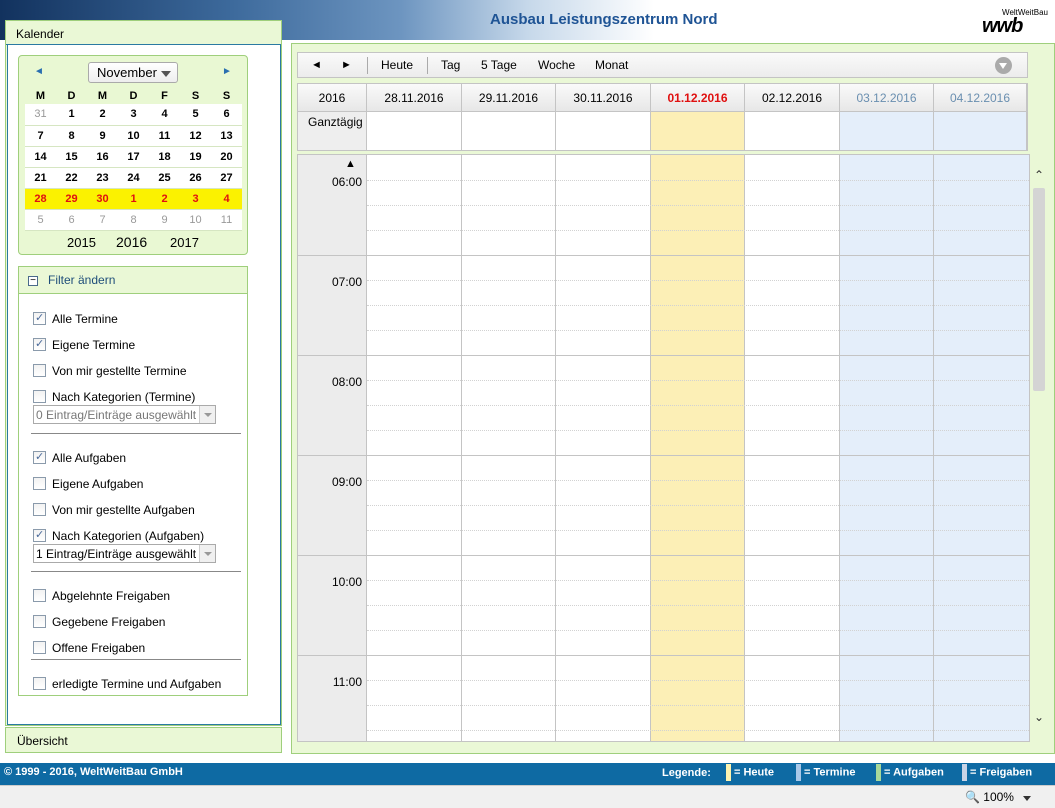 The image size is (1055, 808). What do you see at coordinates (101, 597) in the screenshot?
I see `filter-option: Abgelehnte Freigaben` at bounding box center [101, 597].